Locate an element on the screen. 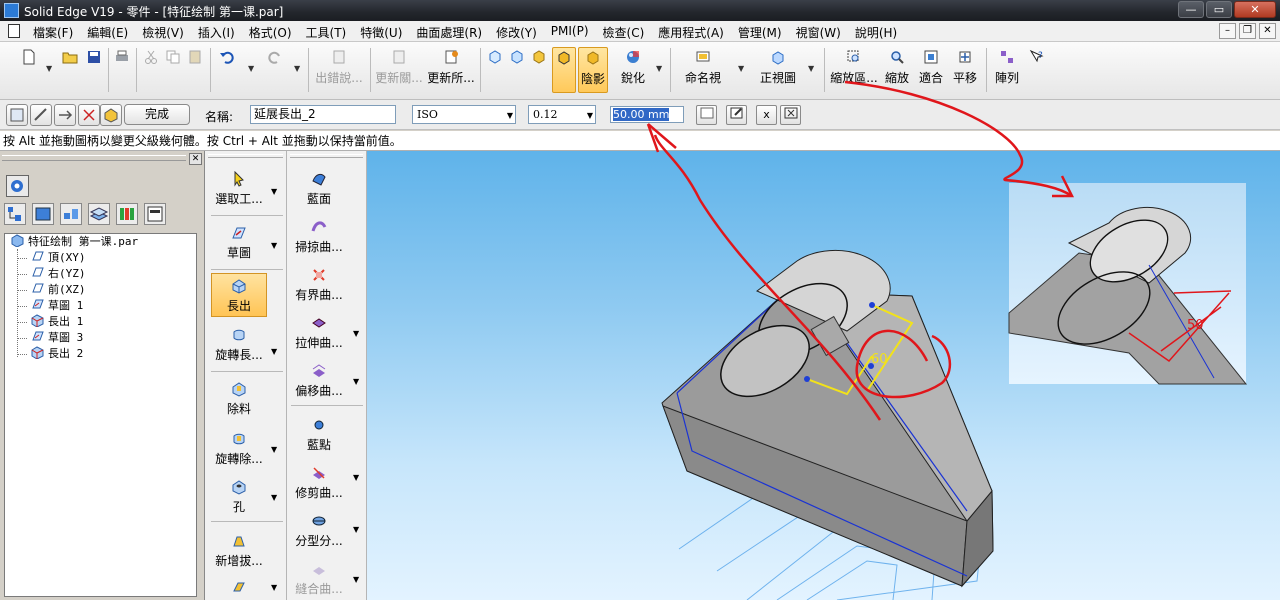 This screenshot has width=1280, height=600. revolve-cut-dropdown-icon: ▼ is located at coordinates (274, 449).